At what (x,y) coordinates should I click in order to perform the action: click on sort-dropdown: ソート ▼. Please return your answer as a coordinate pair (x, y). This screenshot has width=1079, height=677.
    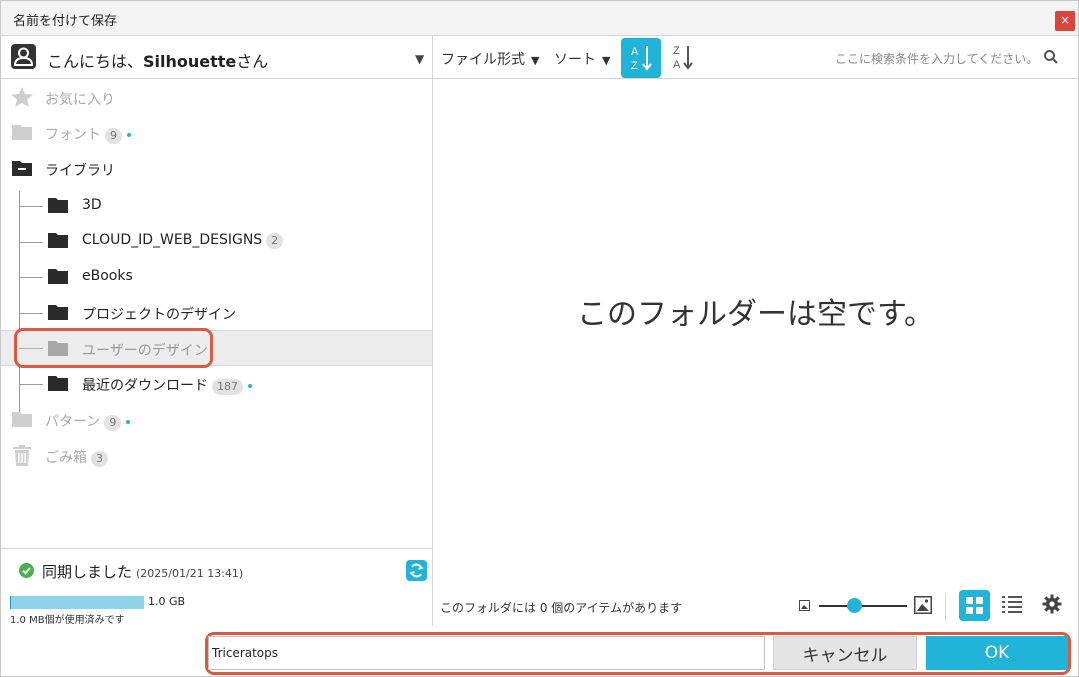
    Looking at the image, I should click on (582, 59).